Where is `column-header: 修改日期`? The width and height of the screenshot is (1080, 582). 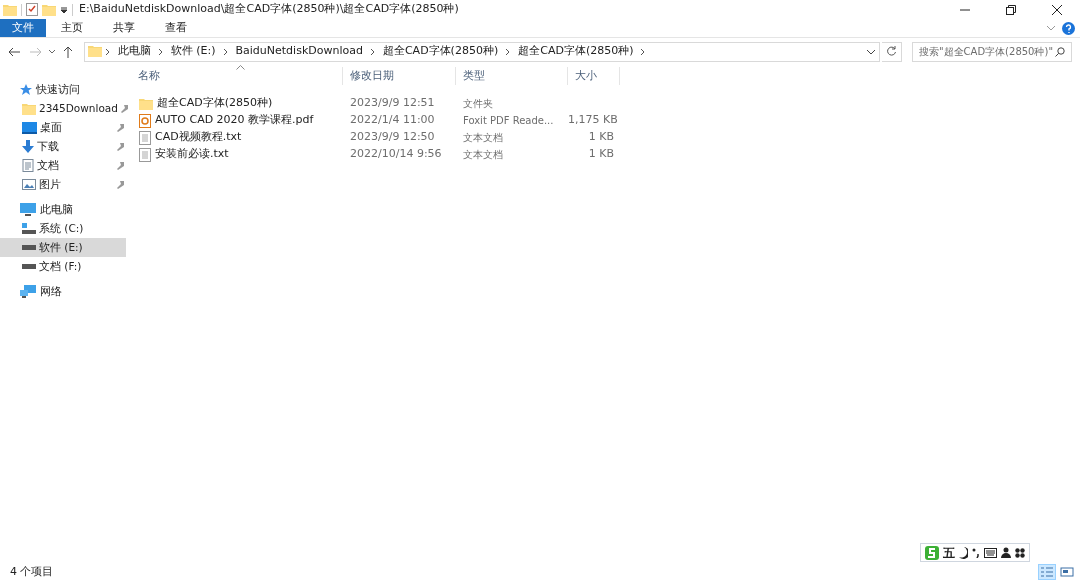
column-header: 修改日期 is located at coordinates (399, 76).